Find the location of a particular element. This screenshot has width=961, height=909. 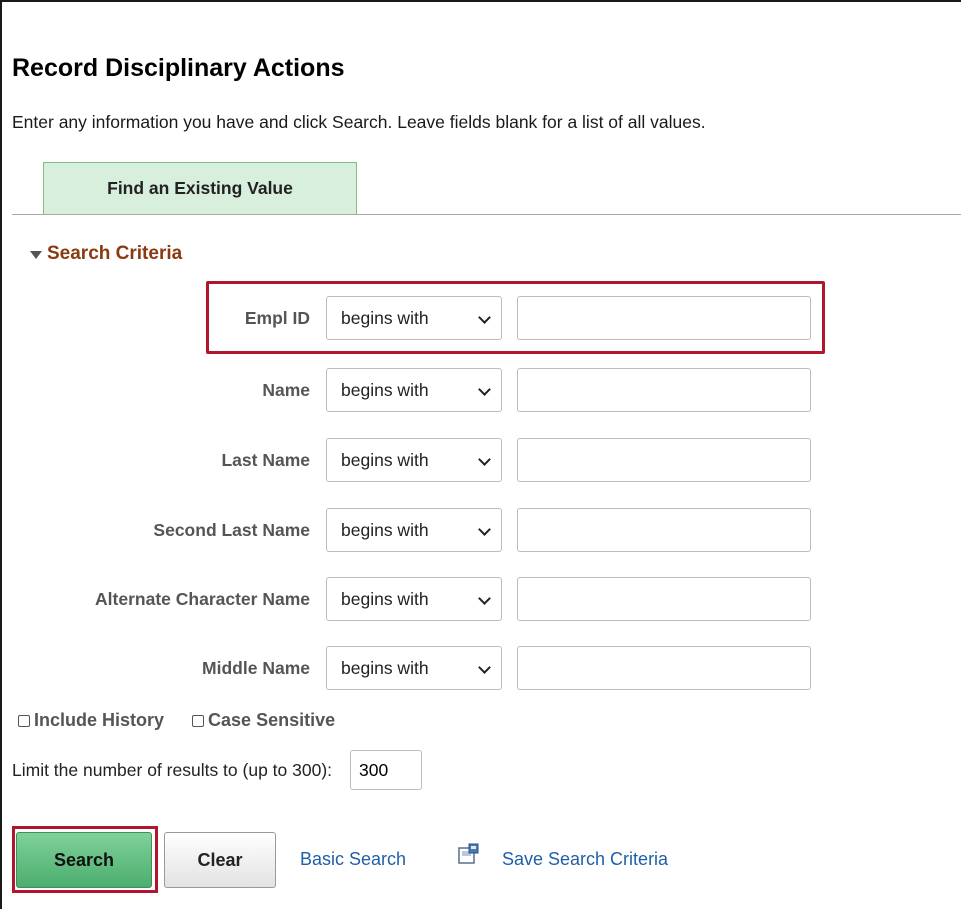

include-history-option: Include History is located at coordinates (91, 720).